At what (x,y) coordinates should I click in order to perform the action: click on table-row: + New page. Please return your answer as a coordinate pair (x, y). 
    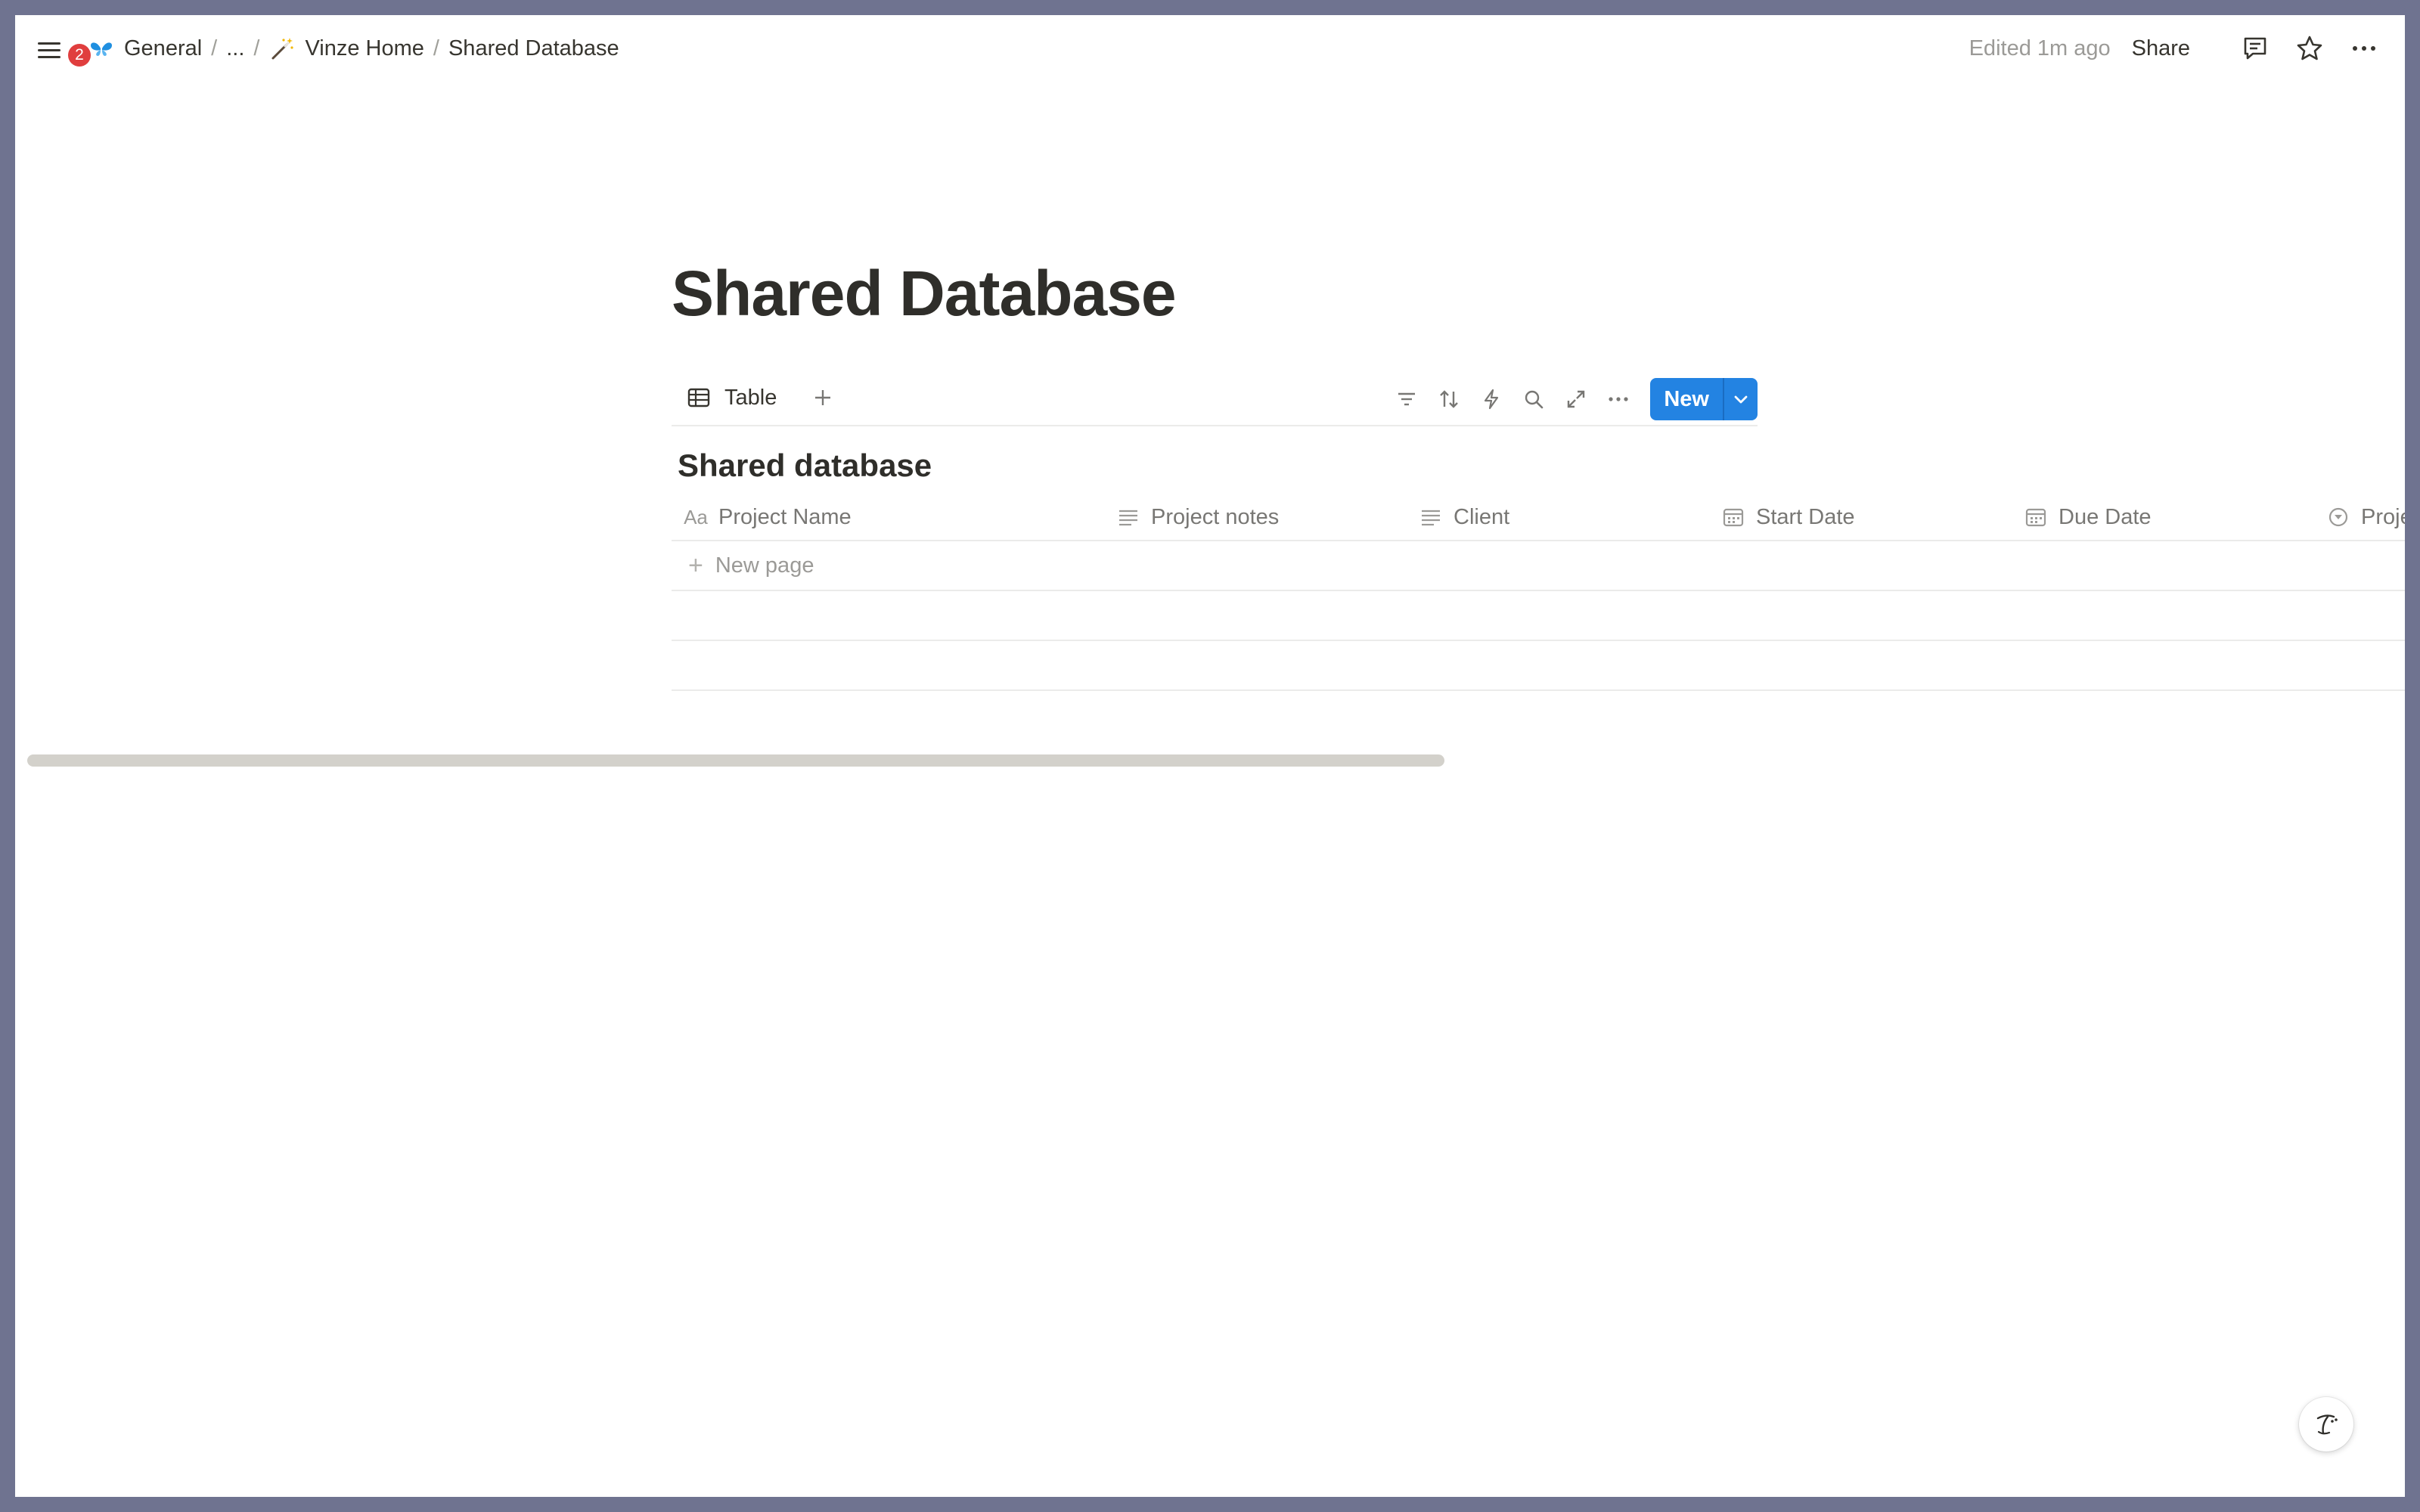
    Looking at the image, I should click on (1538, 566).